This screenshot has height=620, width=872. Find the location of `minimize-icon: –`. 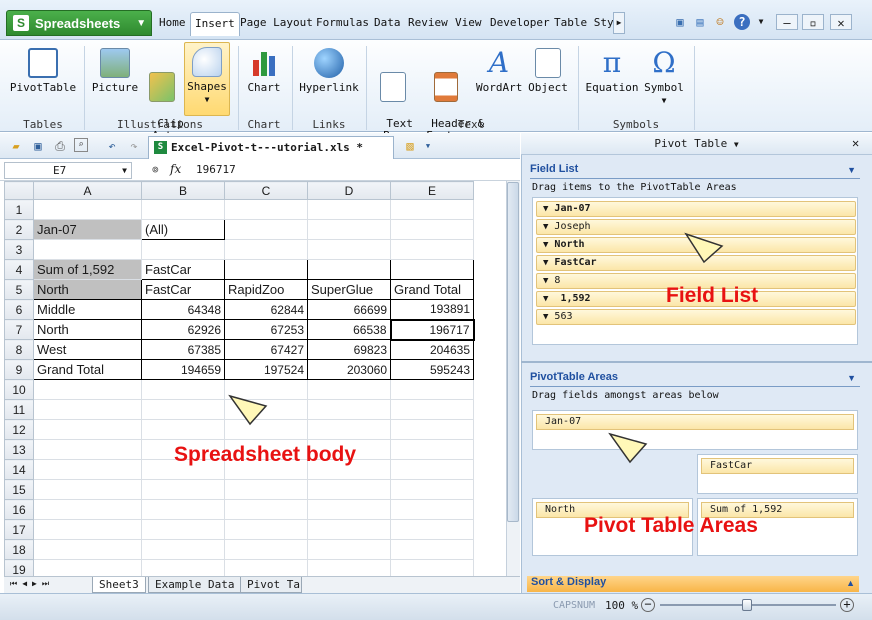

minimize-icon: – is located at coordinates (787, 22).